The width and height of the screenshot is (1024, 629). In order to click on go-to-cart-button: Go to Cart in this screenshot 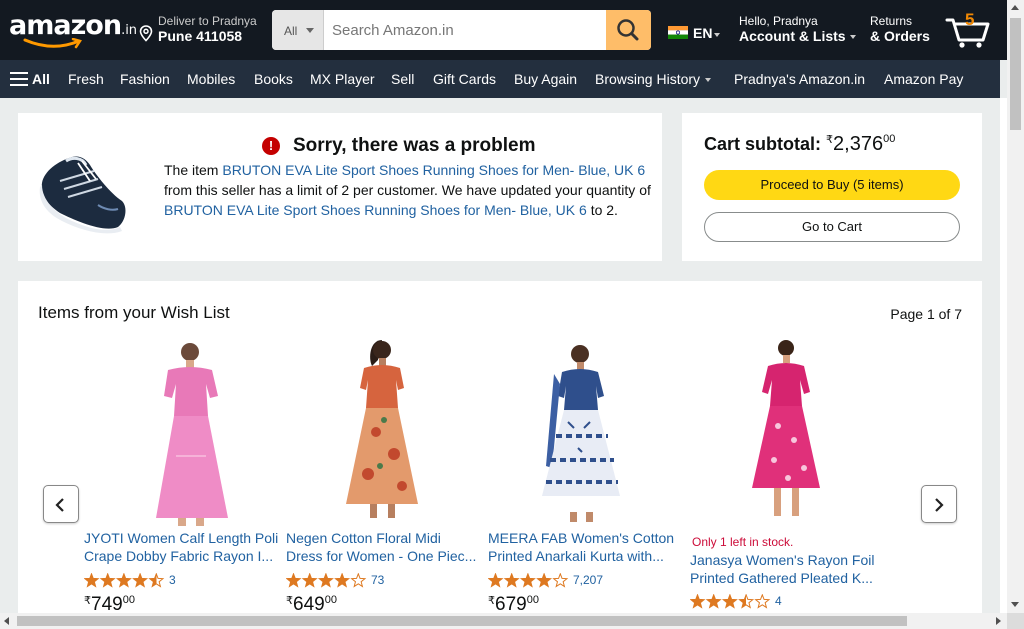, I will do `click(832, 227)`.